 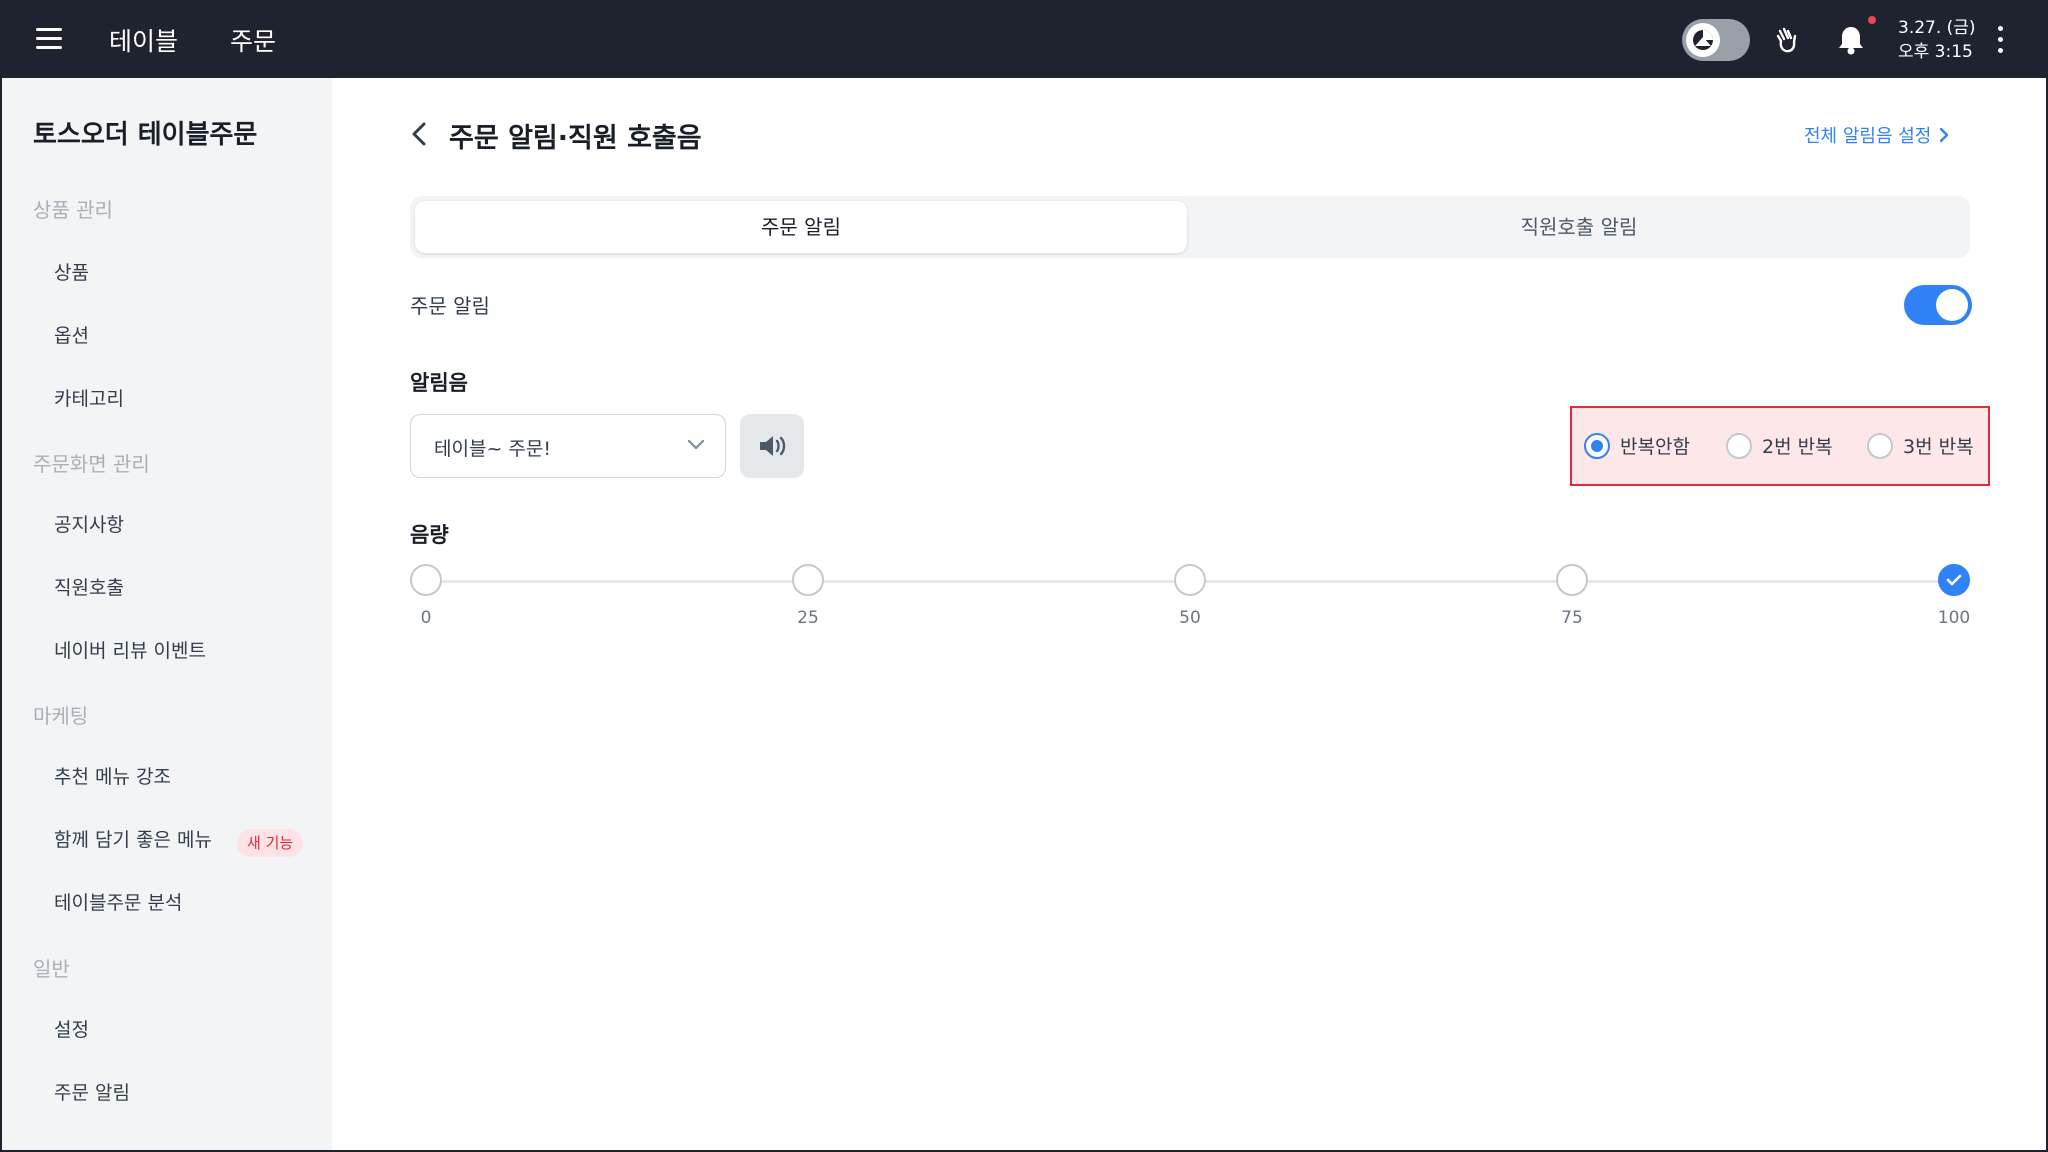 What do you see at coordinates (1572, 618) in the screenshot?
I see `volume-label-75: 75` at bounding box center [1572, 618].